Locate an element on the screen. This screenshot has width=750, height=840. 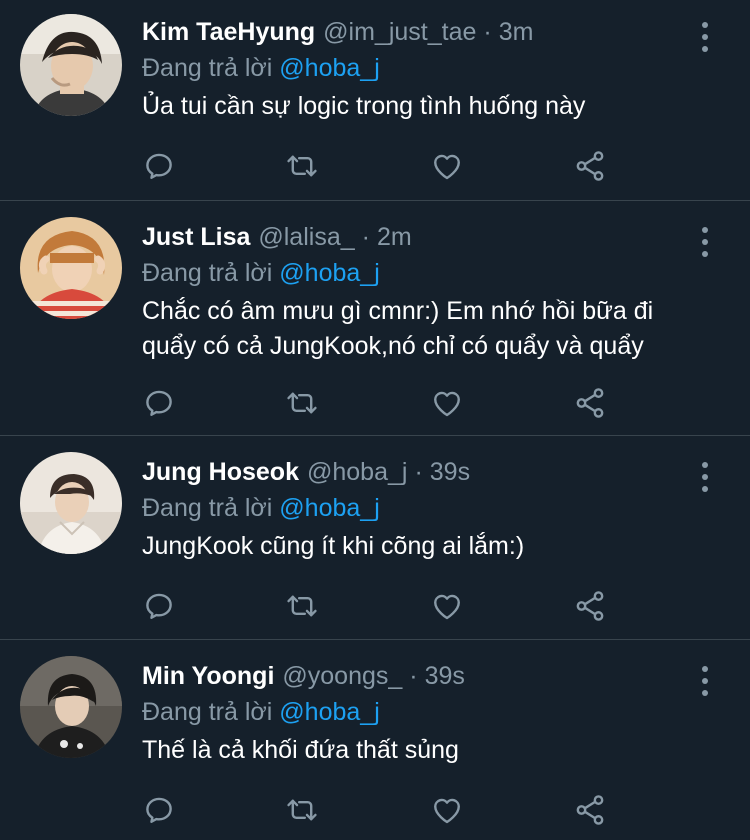
tweet-text: JungKook cũng ít khi cõng ai lắm:) is located at coordinates (416, 546).